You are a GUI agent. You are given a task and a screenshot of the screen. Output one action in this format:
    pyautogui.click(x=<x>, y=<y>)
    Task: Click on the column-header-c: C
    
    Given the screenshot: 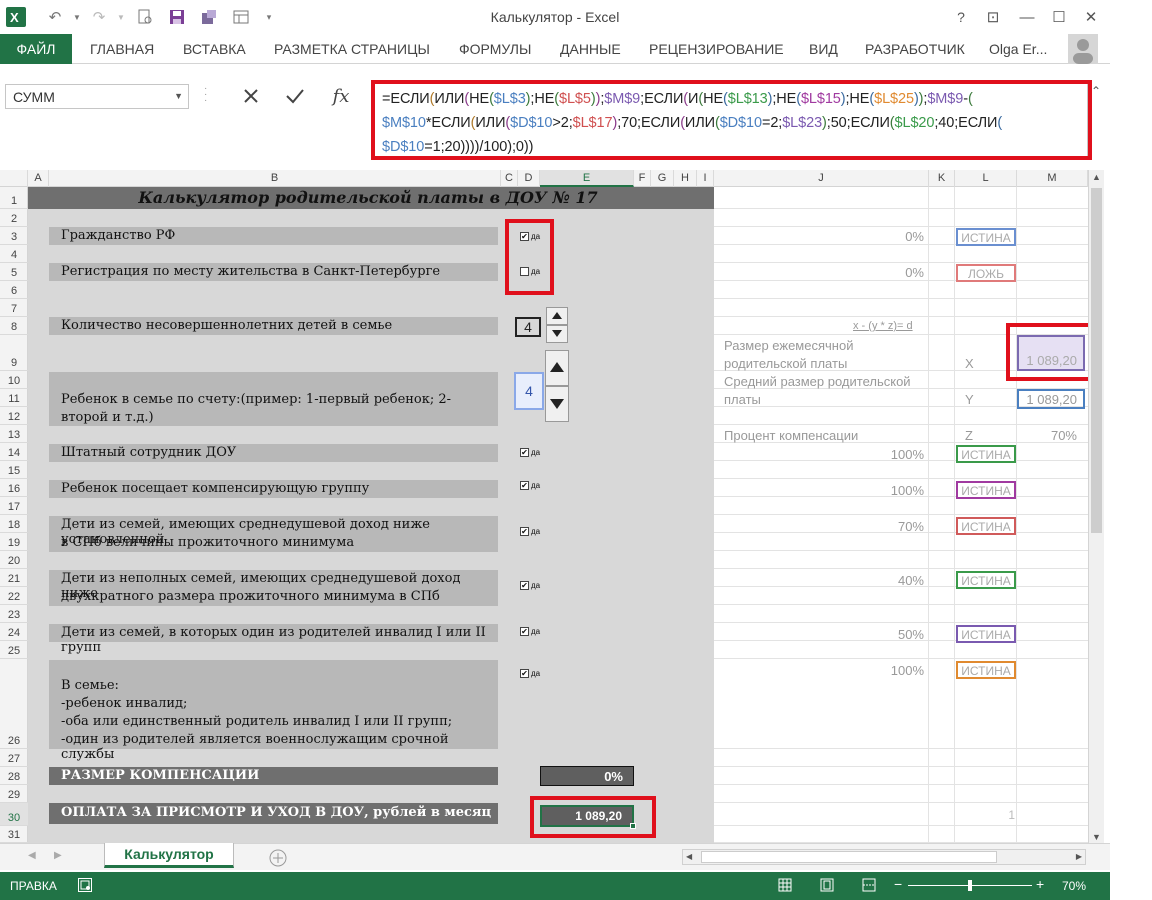 What is the action you would take?
    pyautogui.click(x=509, y=178)
    